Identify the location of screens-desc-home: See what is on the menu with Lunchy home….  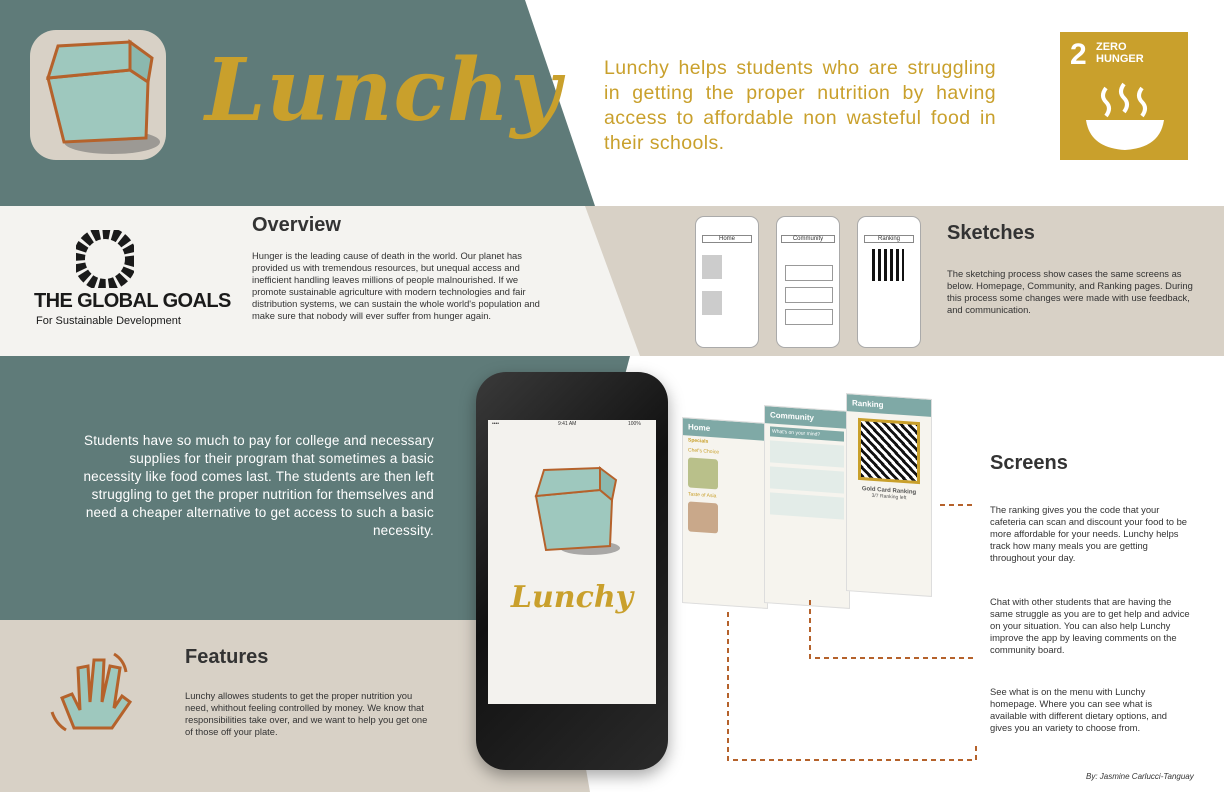
(1079, 709).